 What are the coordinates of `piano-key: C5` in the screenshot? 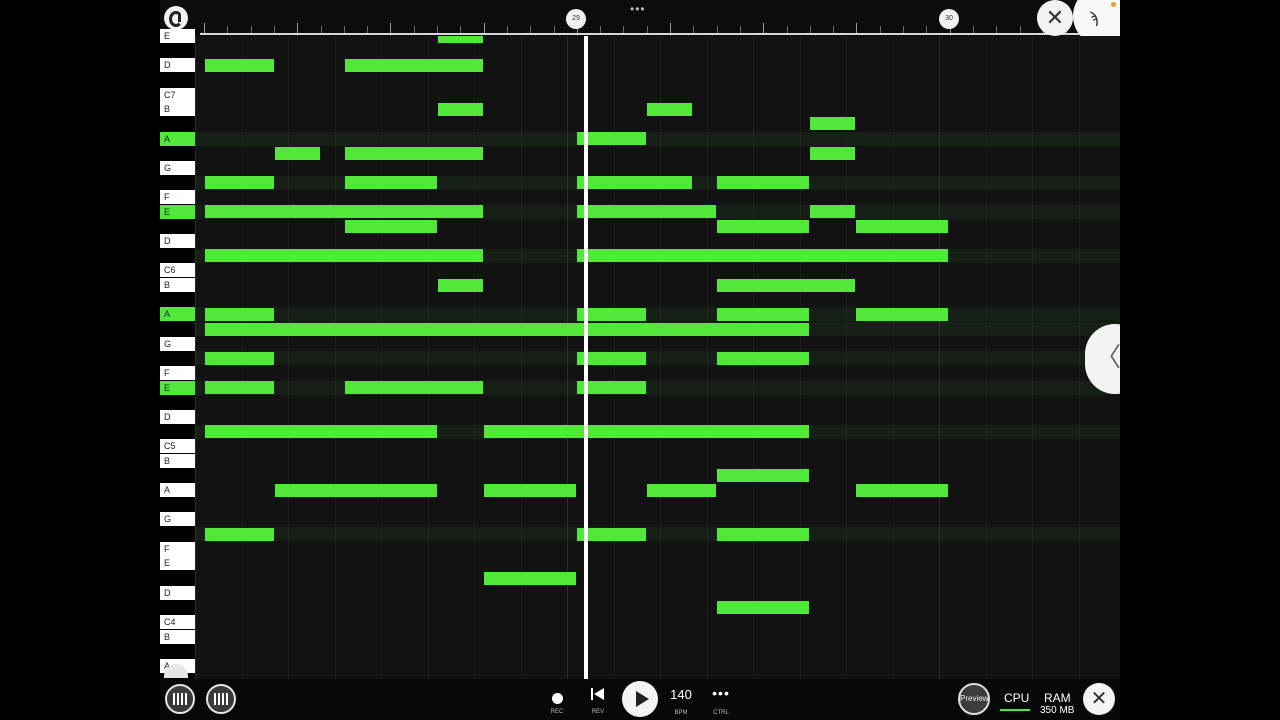 It's located at (177, 446).